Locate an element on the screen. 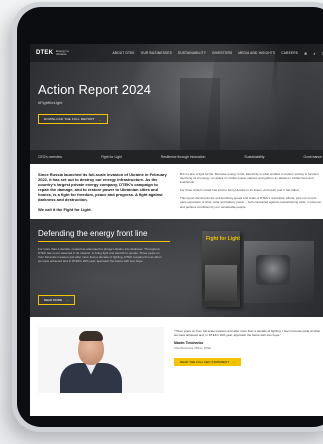 The width and height of the screenshot is (323, 444). nav-item-media: MEDIA AND INSIGHTS is located at coordinates (256, 53).